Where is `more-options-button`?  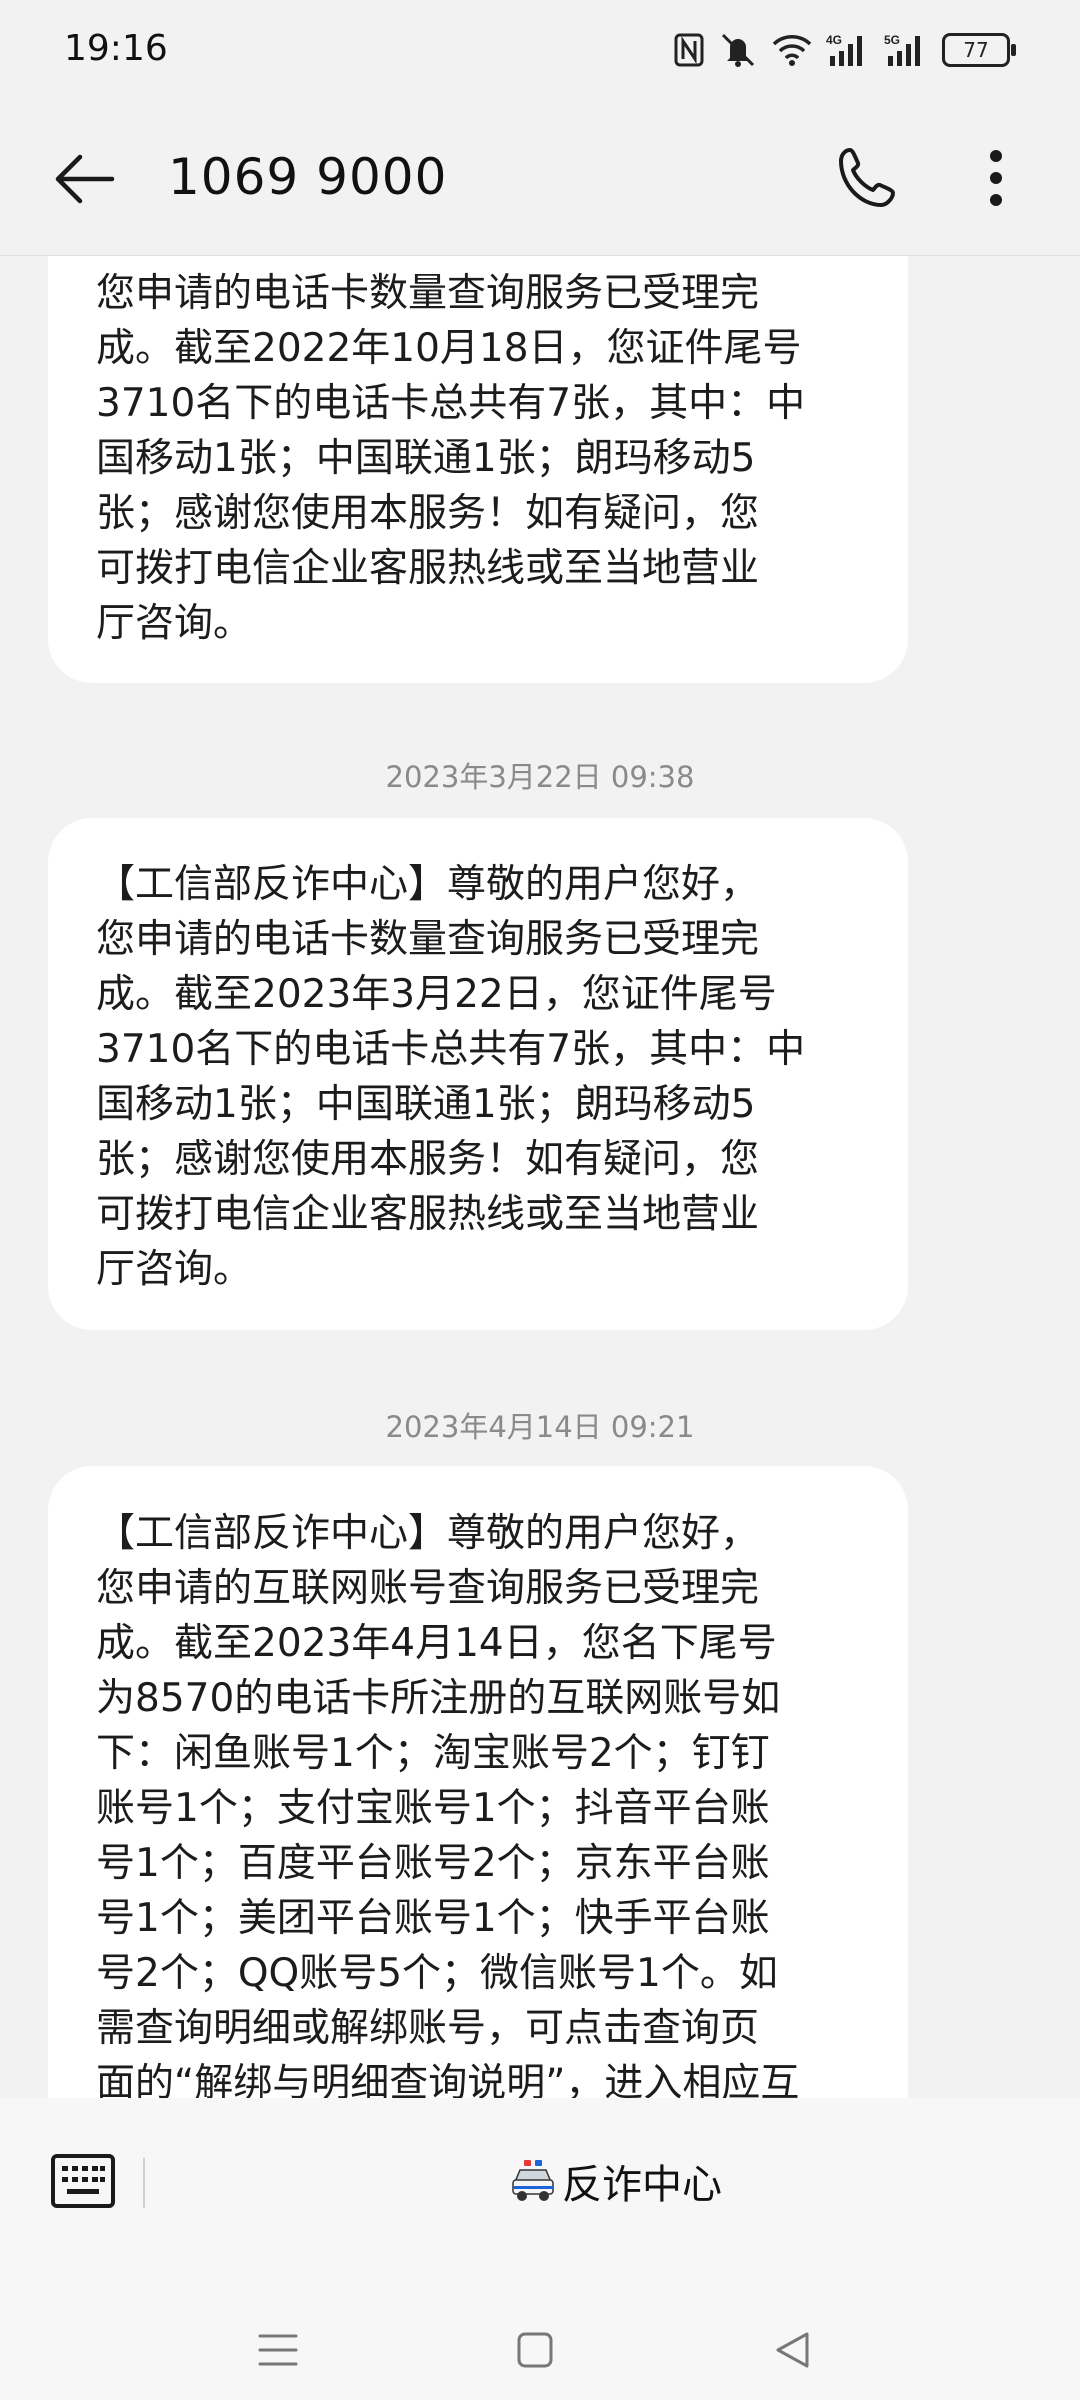 more-options-button is located at coordinates (996, 178).